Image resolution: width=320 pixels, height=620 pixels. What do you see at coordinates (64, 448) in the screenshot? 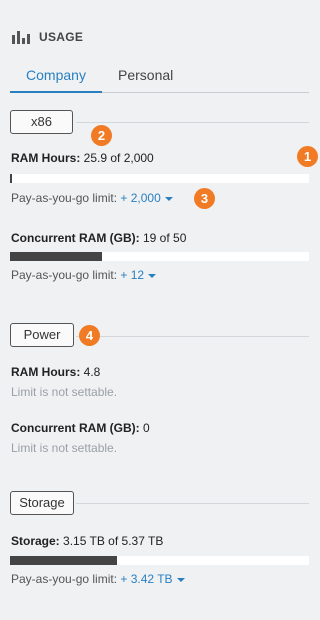
I see `power-concurrent-note: Limit is not settable.` at bounding box center [64, 448].